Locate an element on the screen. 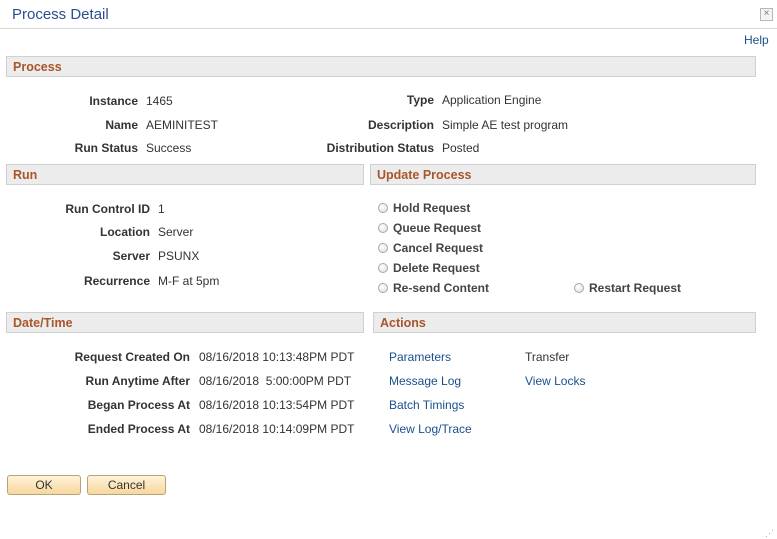 Image resolution: width=777 pixels, height=539 pixels. delete-request-radio: Delete Request is located at coordinates (429, 268).